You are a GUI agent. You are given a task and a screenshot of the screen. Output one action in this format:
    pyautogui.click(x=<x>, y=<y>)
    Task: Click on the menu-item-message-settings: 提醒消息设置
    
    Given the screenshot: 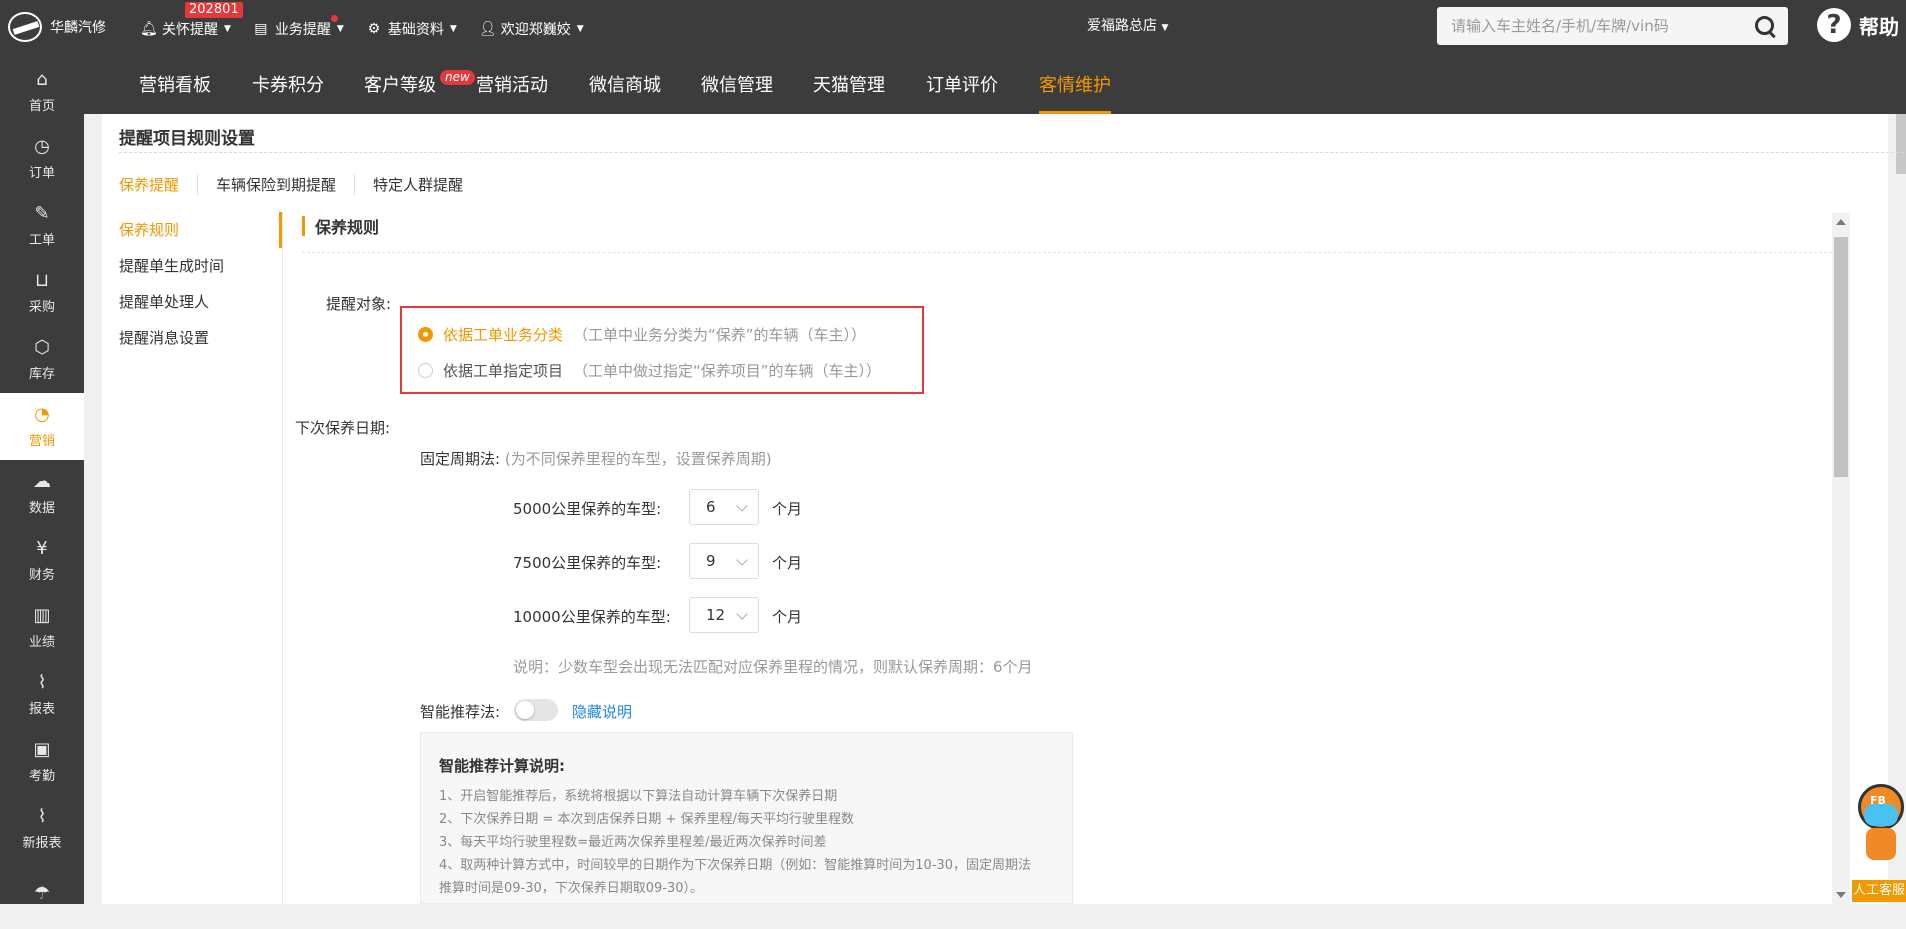 What is the action you would take?
    pyautogui.click(x=192, y=338)
    